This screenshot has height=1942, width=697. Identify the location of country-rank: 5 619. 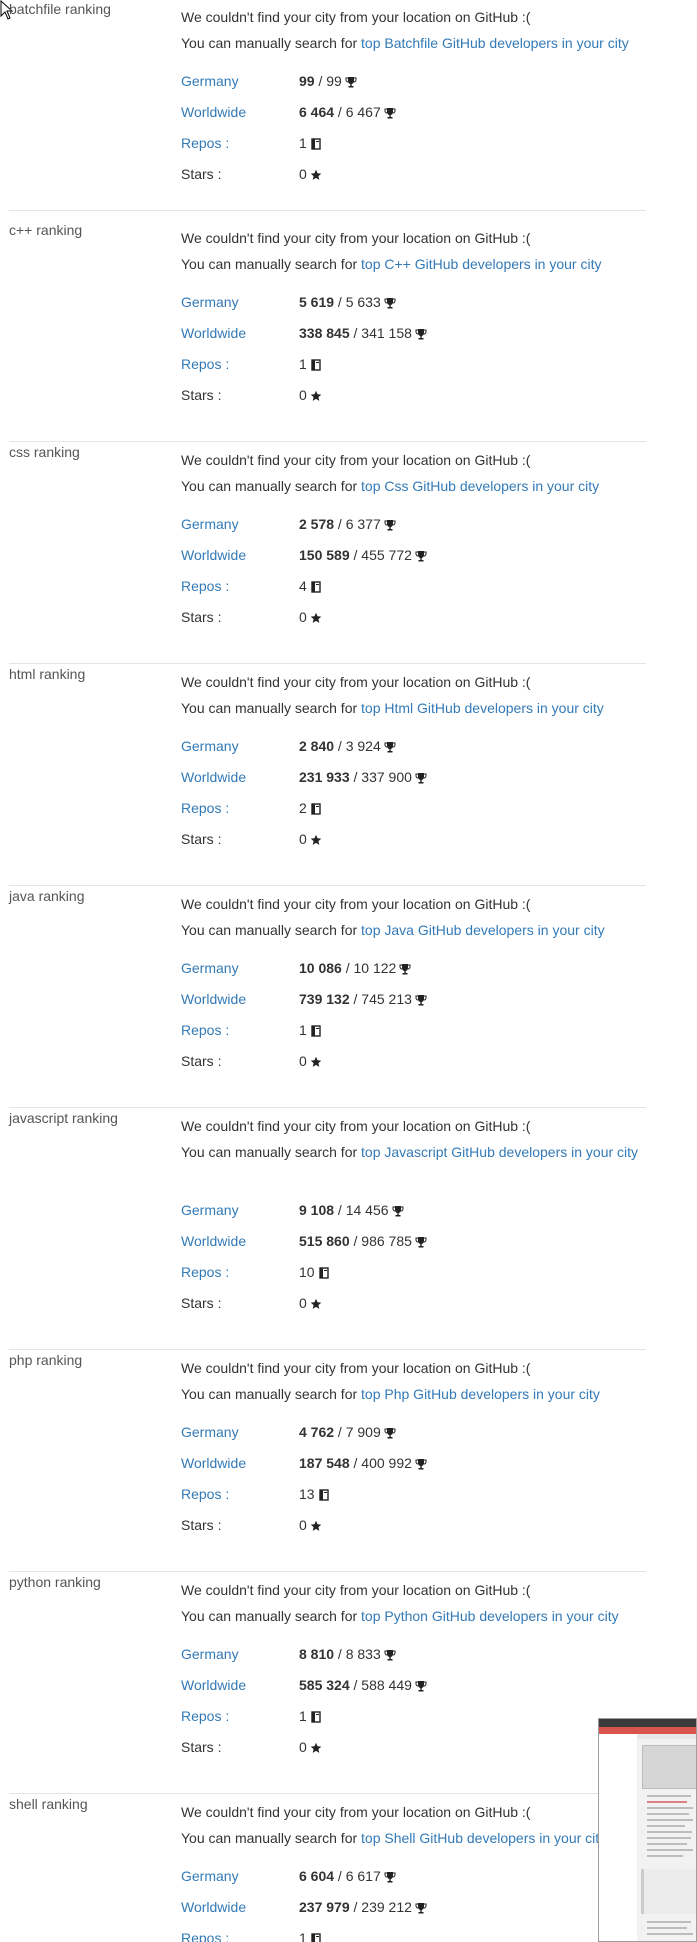
(317, 302).